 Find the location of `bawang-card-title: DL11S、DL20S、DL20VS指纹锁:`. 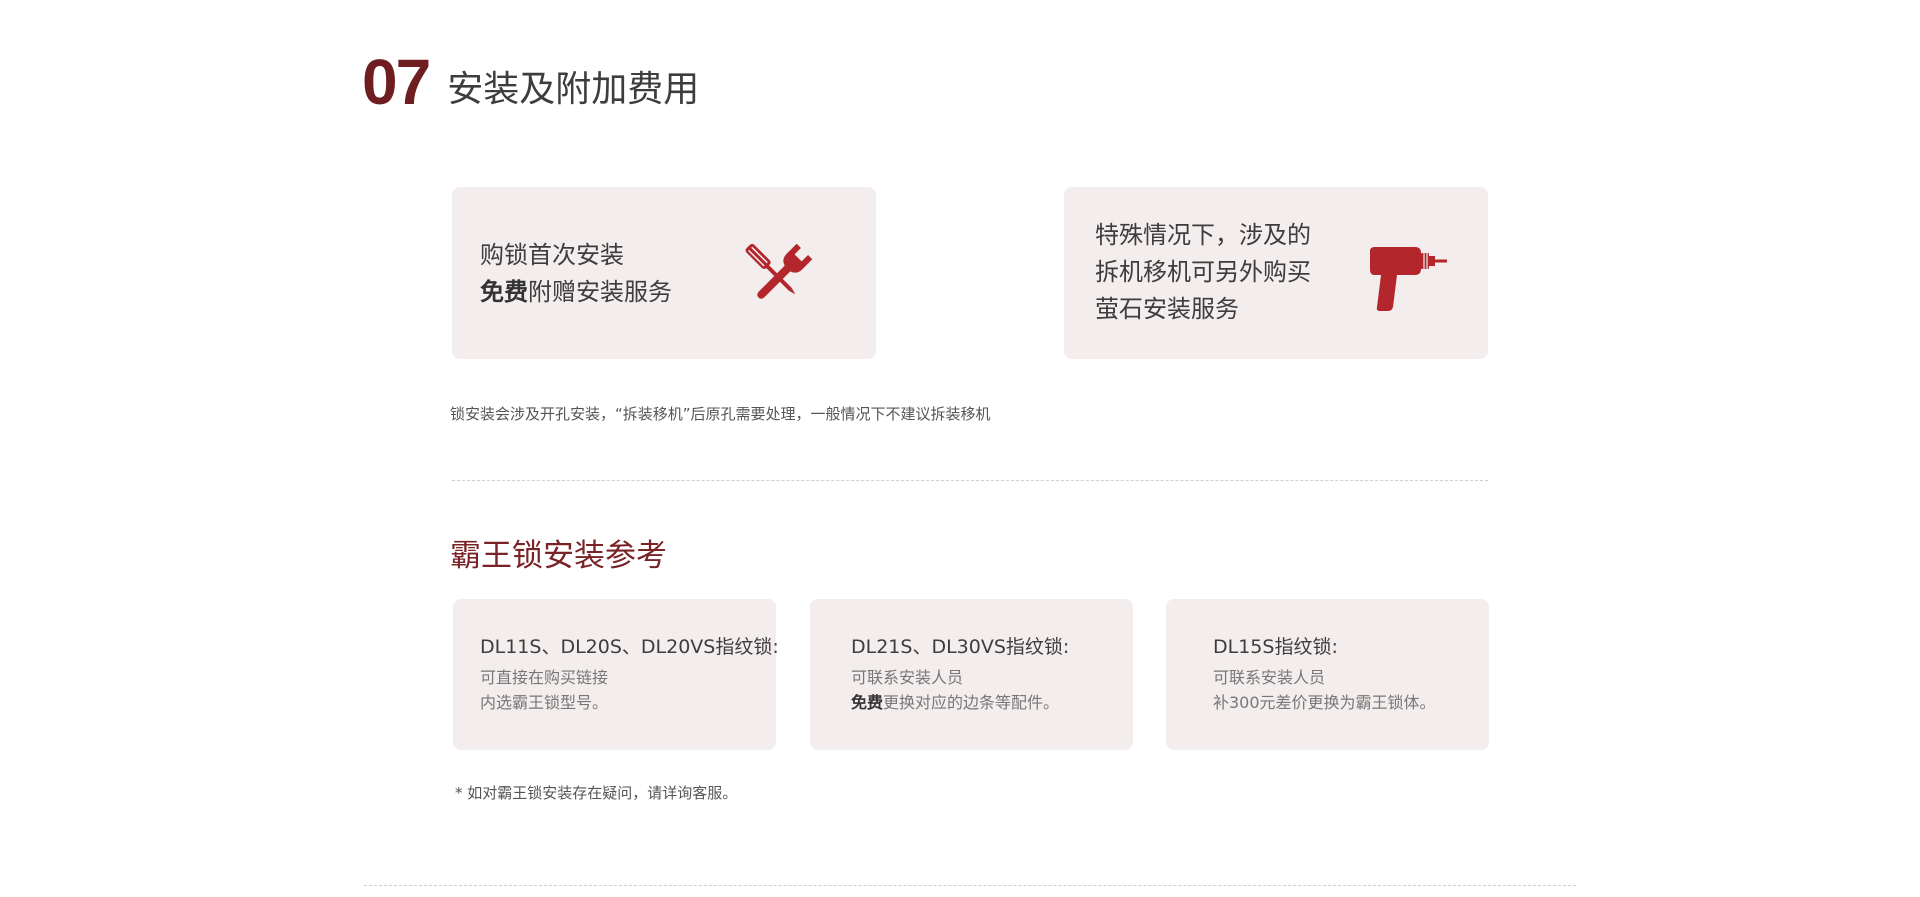

bawang-card-title: DL11S、DL20S、DL20VS指纹锁: is located at coordinates (629, 647).